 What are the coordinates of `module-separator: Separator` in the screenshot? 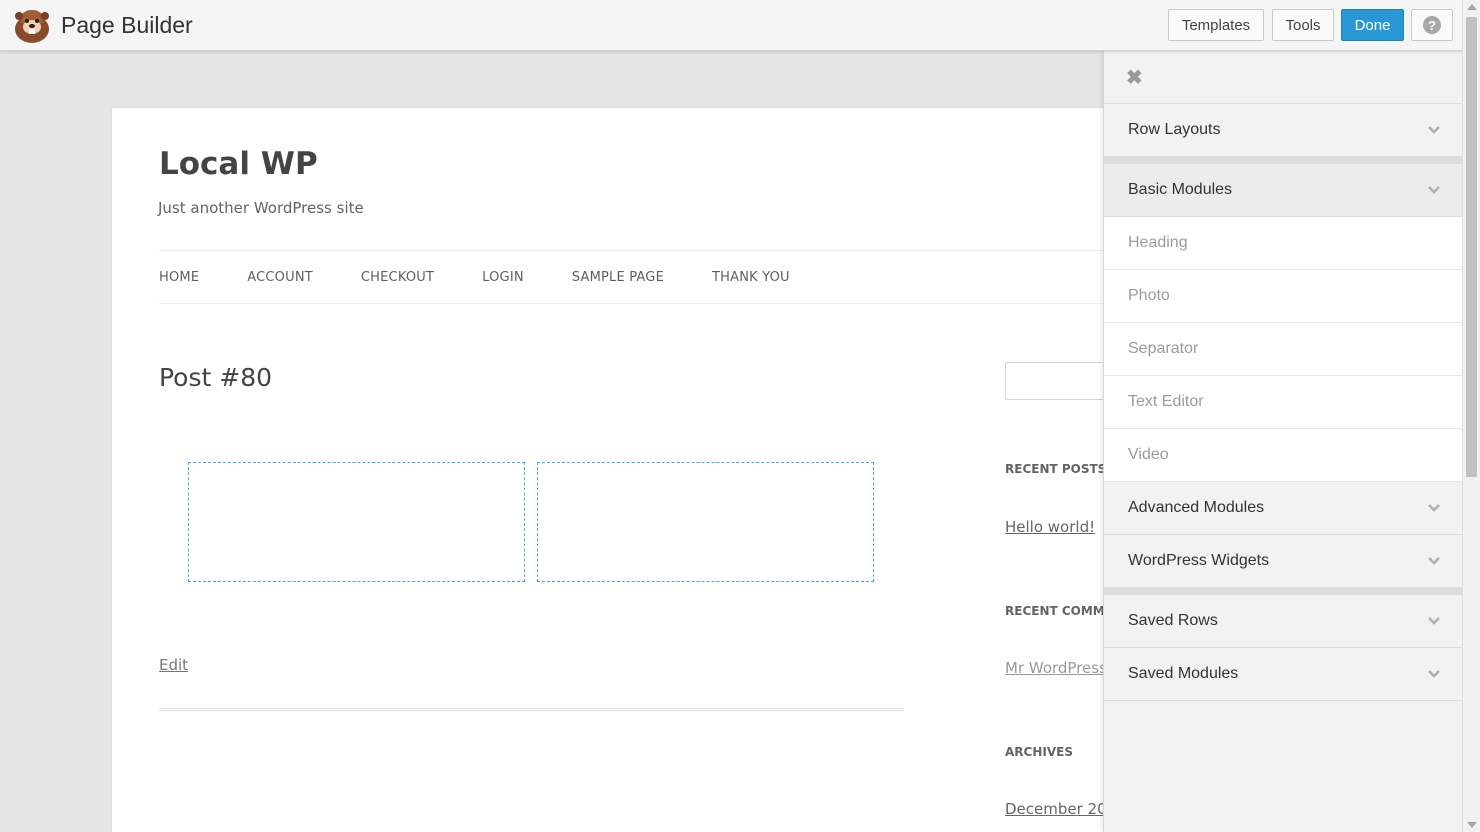 It's located at (1283, 349).